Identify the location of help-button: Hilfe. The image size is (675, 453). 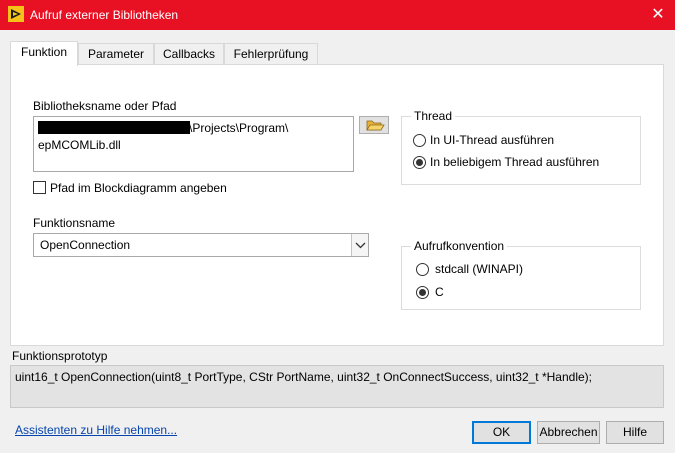
(635, 432).